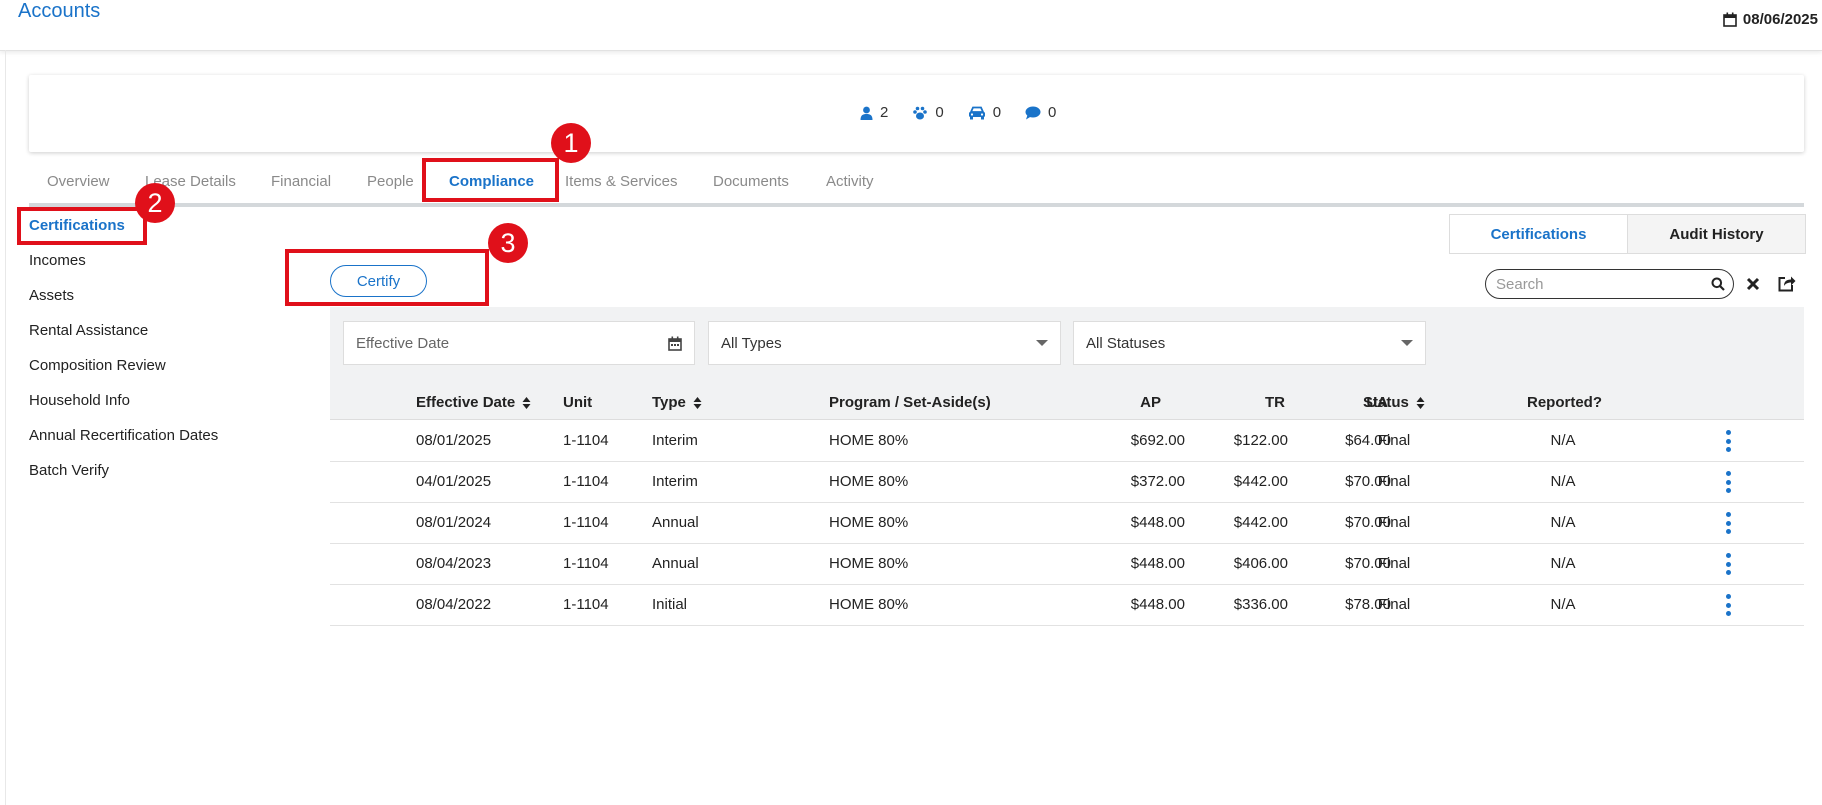 This screenshot has width=1822, height=805. Describe the element at coordinates (454, 563) in the screenshot. I see `cell-effective-date: 08/04/2023` at that location.